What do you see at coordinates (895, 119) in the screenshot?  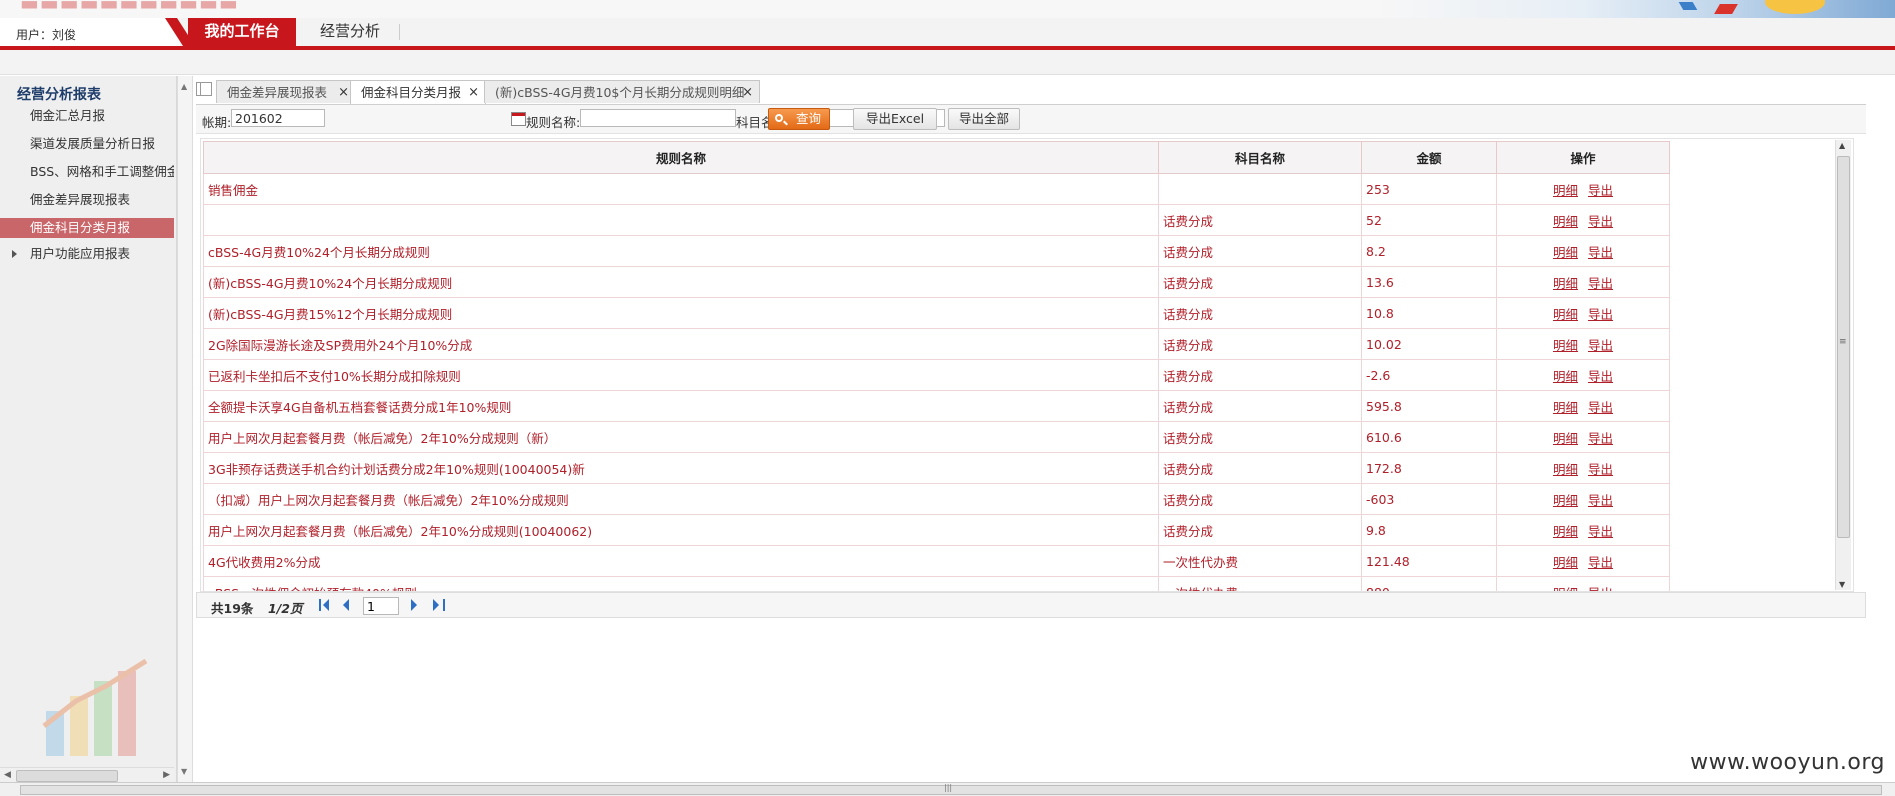 I see `export-excel-button: 导出Excel` at bounding box center [895, 119].